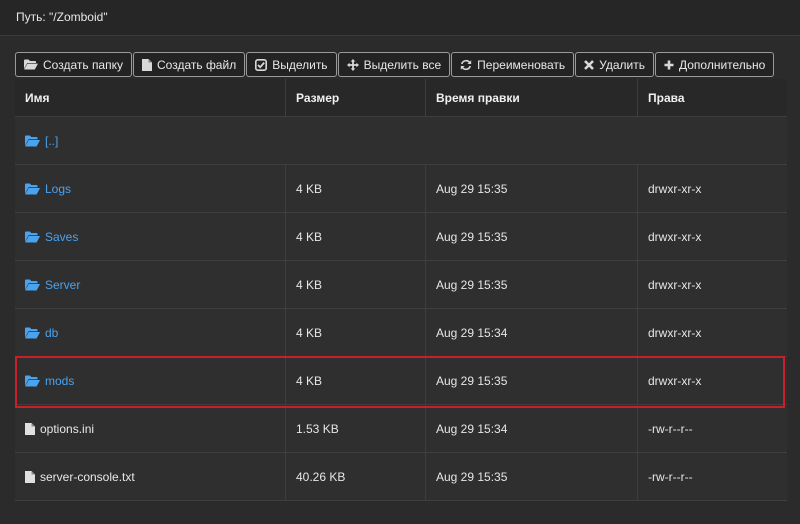 Image resolution: width=800 pixels, height=524 pixels. I want to click on create-folder-label: Создать папку, so click(83, 64).